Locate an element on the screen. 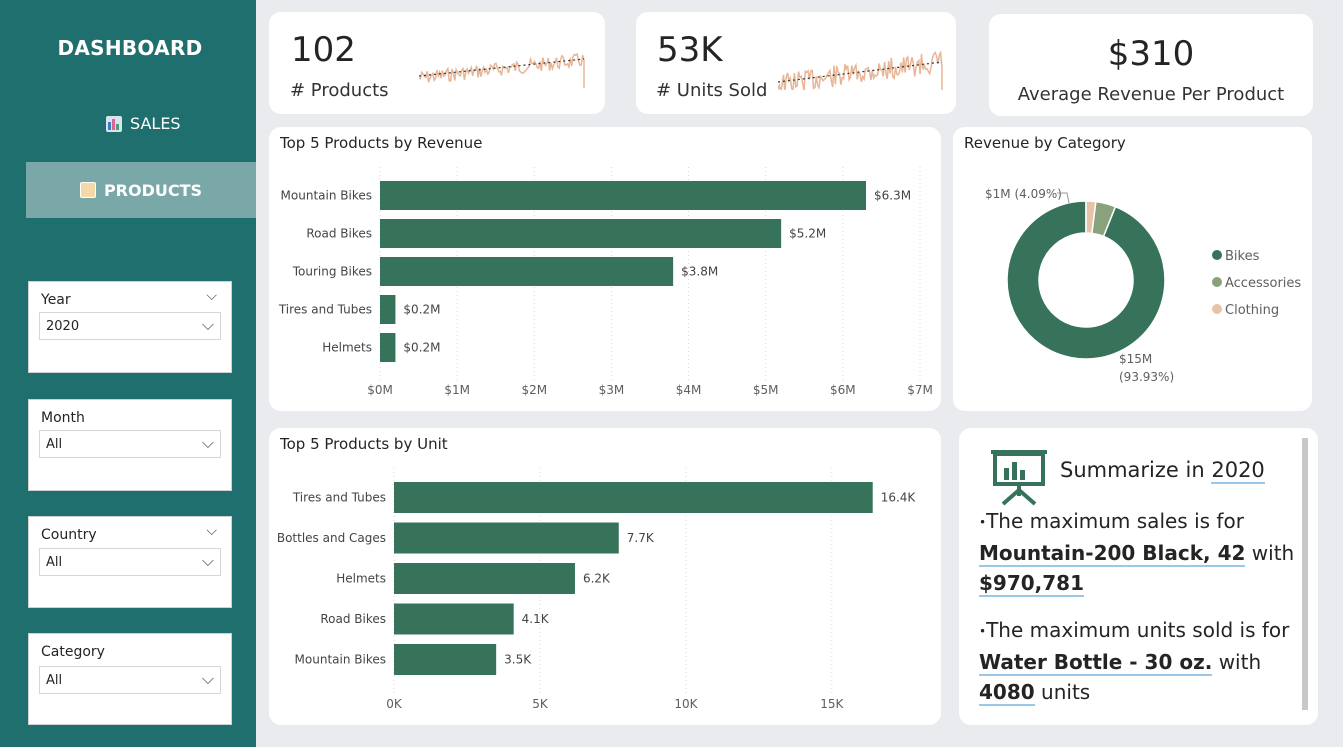 The height and width of the screenshot is (747, 1343). category-slicer: Category All ⌵ is located at coordinates (130, 679).